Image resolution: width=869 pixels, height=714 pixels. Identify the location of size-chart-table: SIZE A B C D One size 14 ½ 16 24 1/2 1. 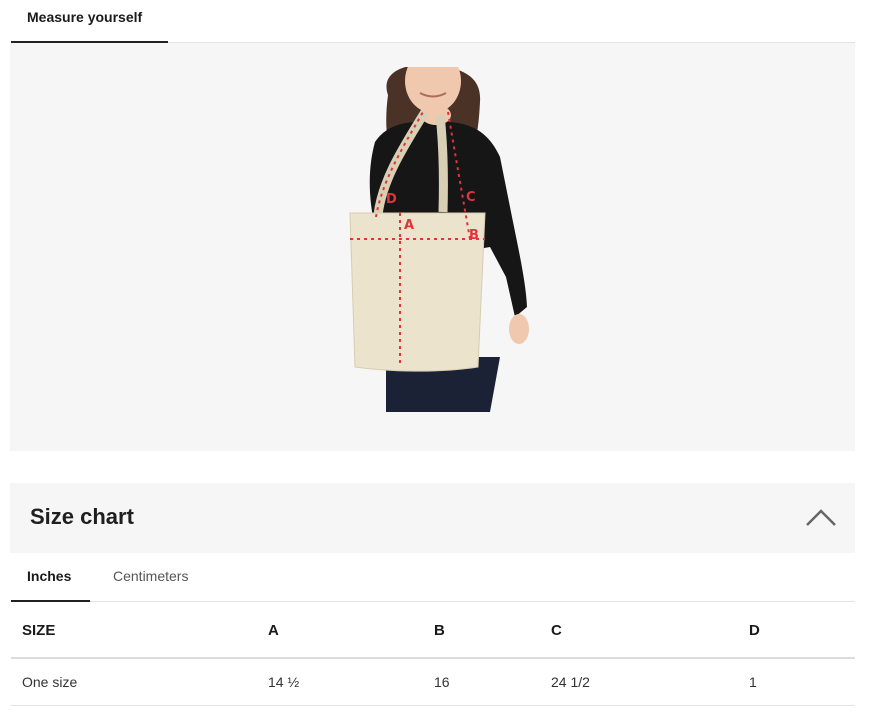
(433, 654).